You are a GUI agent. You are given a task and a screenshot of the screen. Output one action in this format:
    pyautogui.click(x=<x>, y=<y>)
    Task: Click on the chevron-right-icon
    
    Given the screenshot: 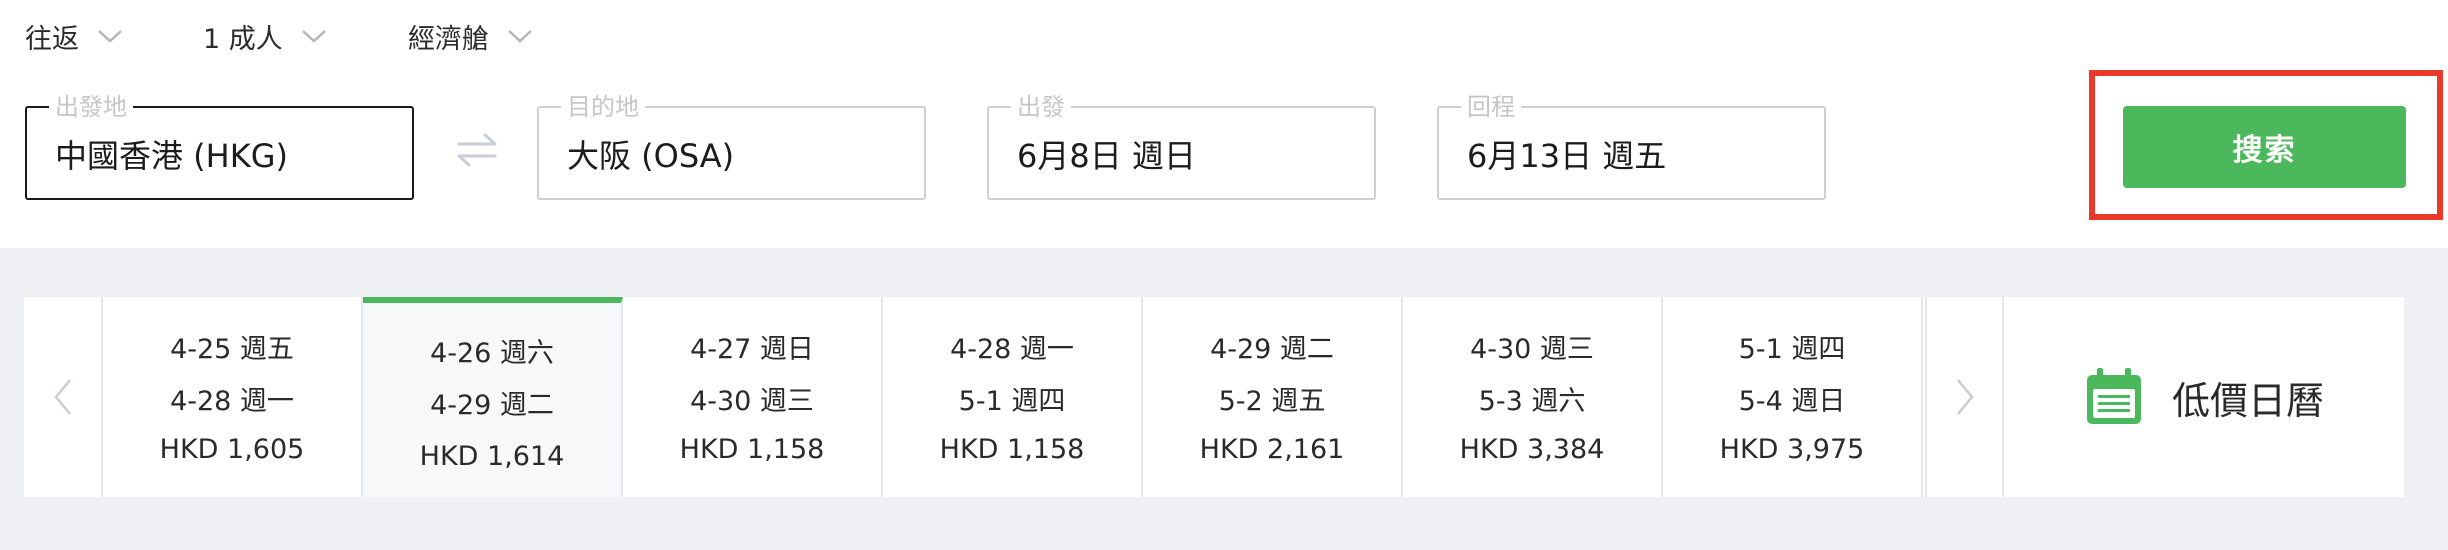 What is the action you would take?
    pyautogui.click(x=1965, y=397)
    